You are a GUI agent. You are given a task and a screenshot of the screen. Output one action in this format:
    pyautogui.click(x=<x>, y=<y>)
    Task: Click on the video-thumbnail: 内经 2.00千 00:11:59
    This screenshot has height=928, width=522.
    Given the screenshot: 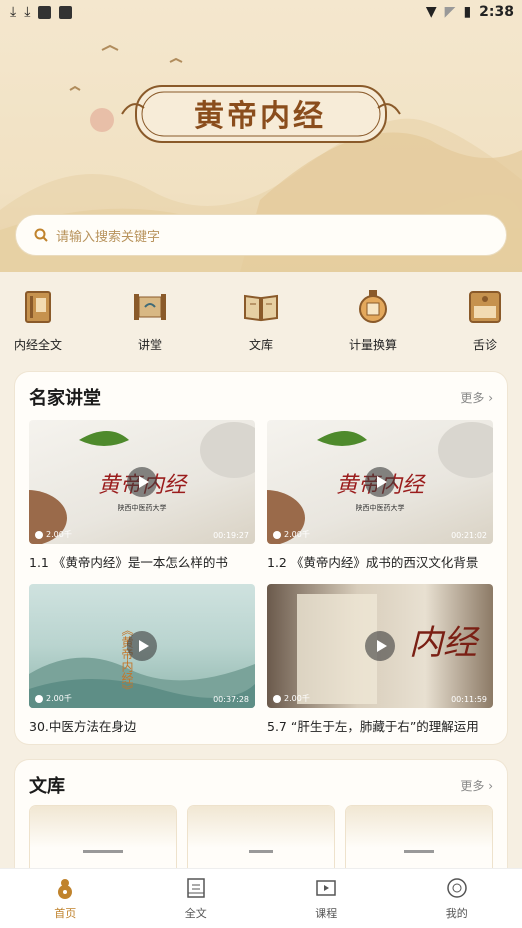 What is the action you would take?
    pyautogui.click(x=380, y=646)
    